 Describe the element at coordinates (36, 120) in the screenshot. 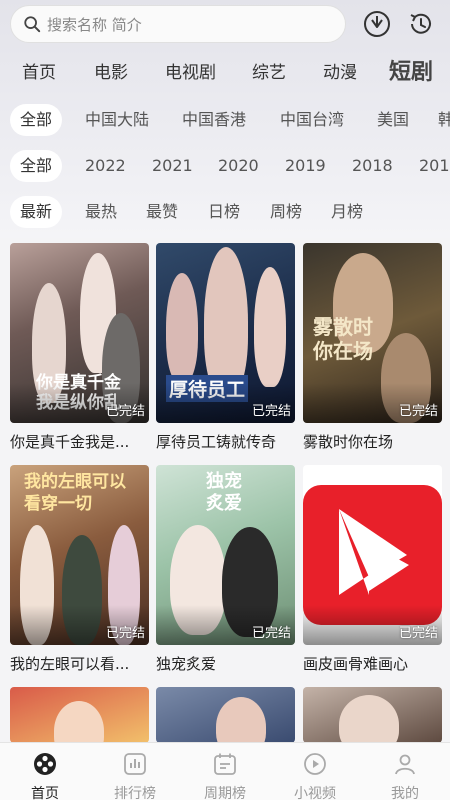

I see `filter-region-all: 全部` at that location.